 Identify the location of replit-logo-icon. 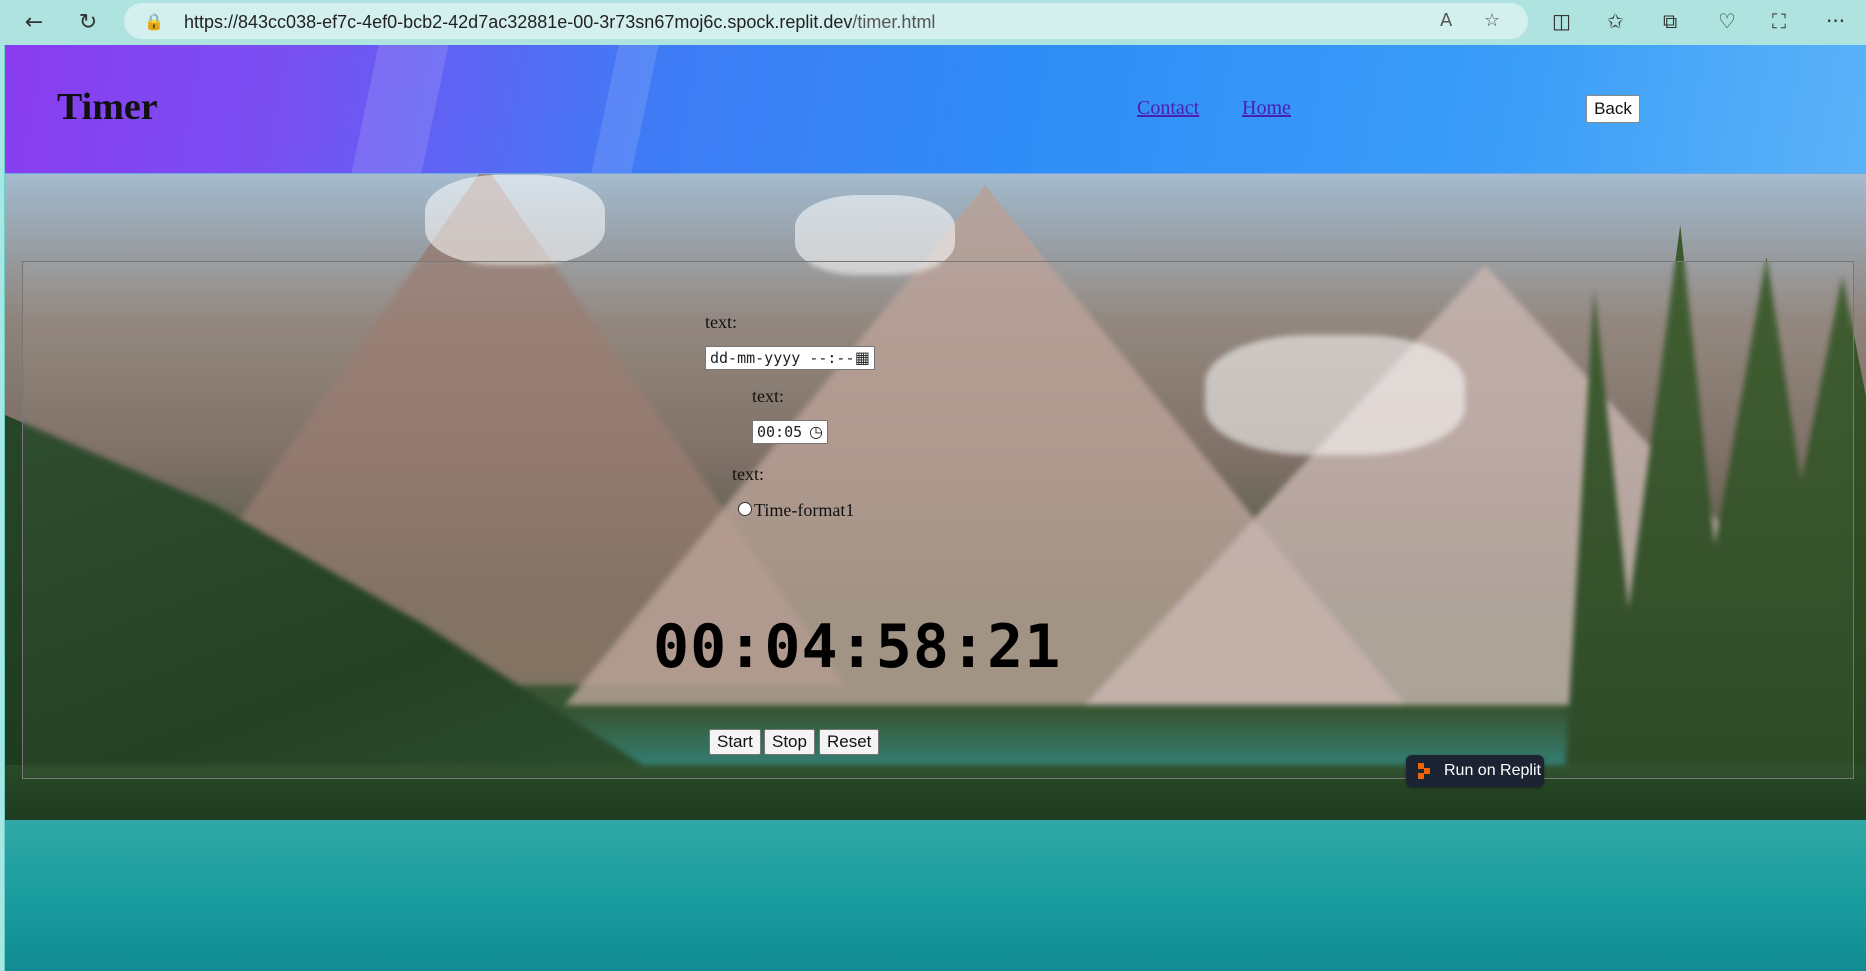
(1426, 771).